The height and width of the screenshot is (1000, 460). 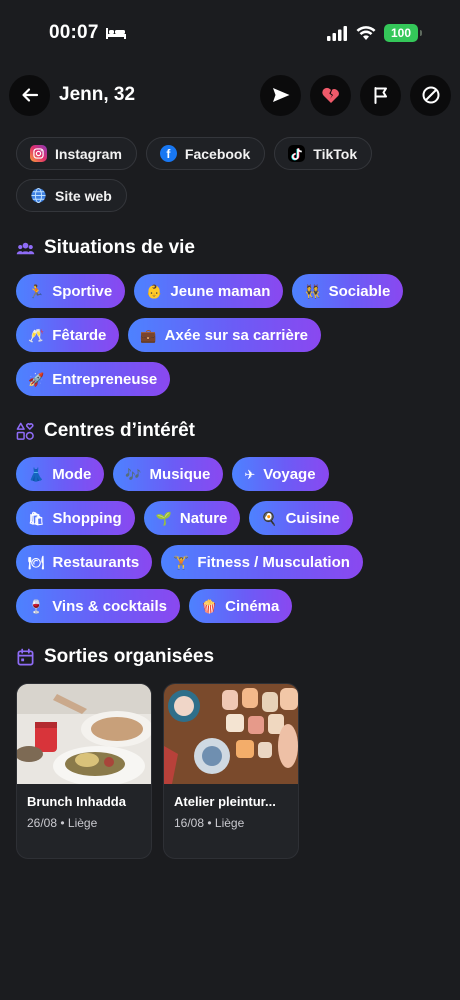 What do you see at coordinates (133, 474) in the screenshot?
I see `music-notes-icon: 🎶` at bounding box center [133, 474].